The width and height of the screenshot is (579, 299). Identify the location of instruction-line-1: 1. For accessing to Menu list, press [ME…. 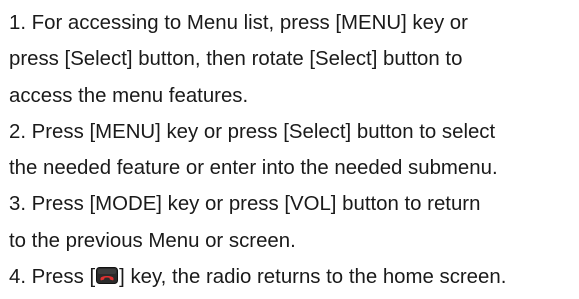
(238, 23).